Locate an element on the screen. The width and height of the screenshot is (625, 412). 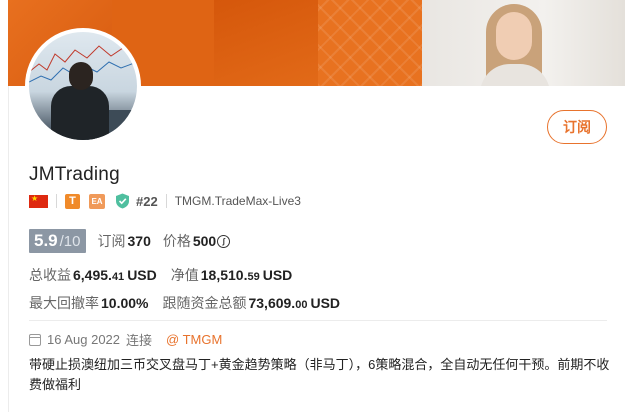
rank-label: #22 is located at coordinates (147, 201).